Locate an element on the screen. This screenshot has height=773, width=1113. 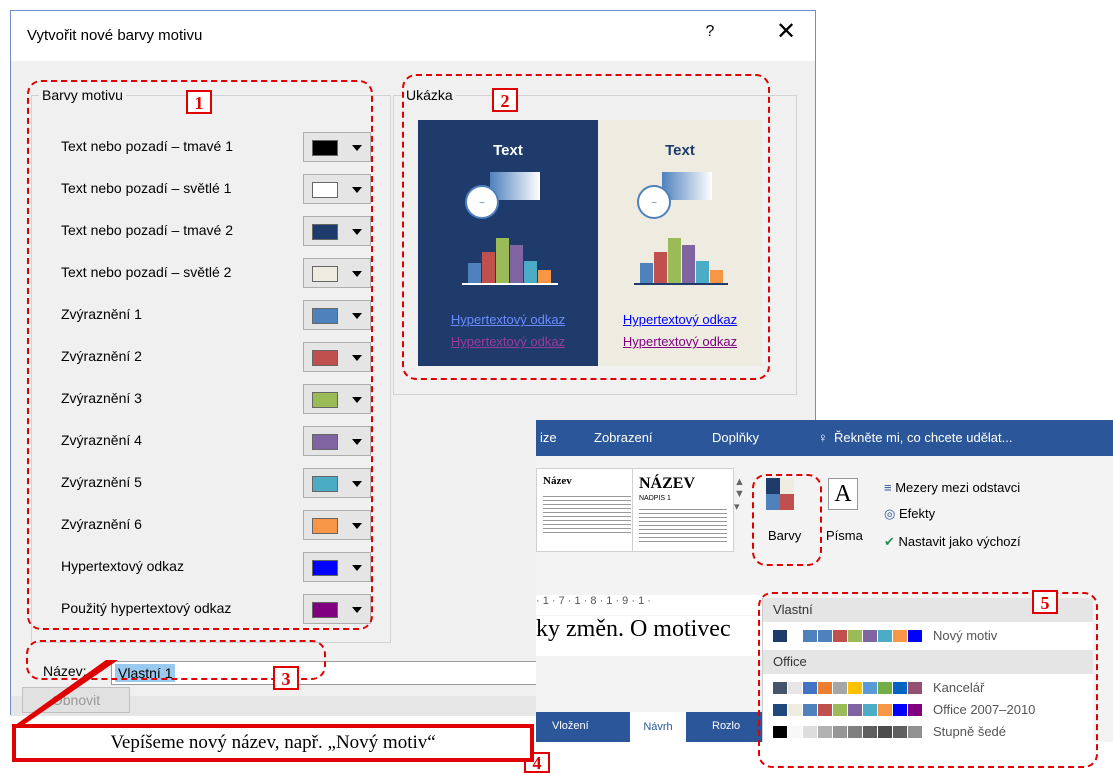
annotation-pointer is located at coordinates (66, 693).